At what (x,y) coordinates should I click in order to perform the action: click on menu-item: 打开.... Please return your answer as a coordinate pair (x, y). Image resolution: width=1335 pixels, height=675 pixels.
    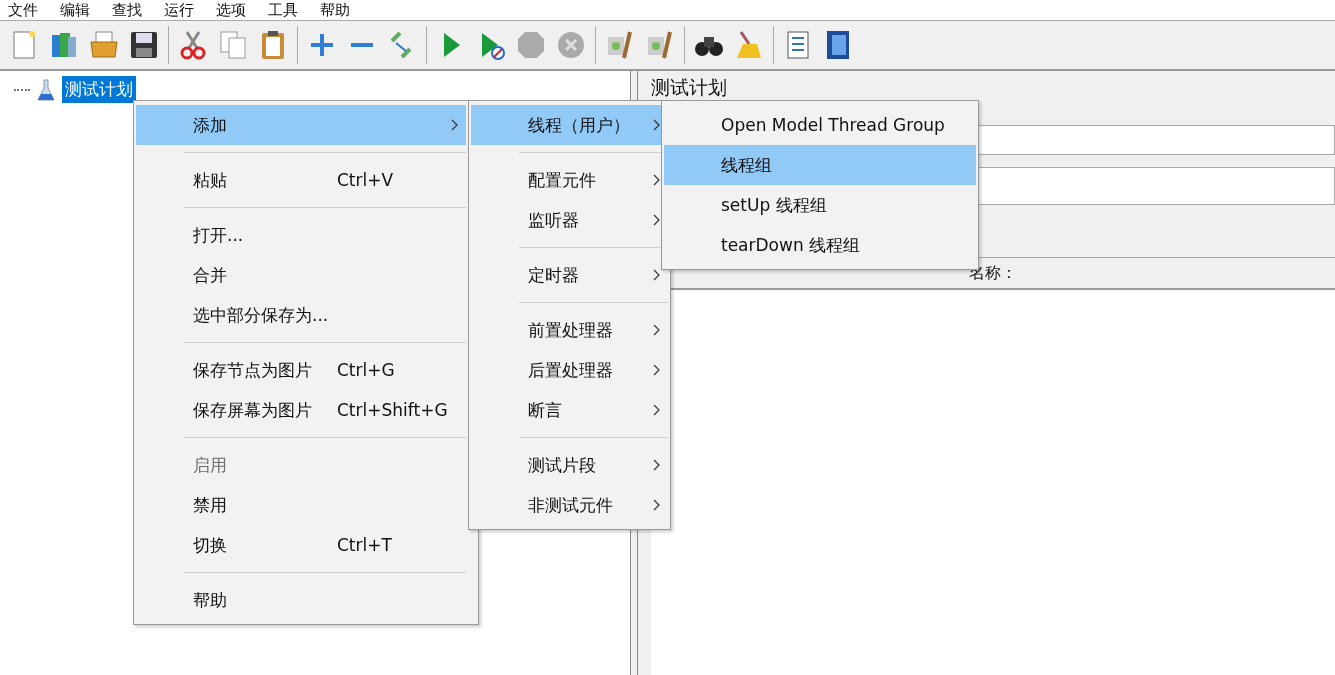
    Looking at the image, I should click on (301, 235).